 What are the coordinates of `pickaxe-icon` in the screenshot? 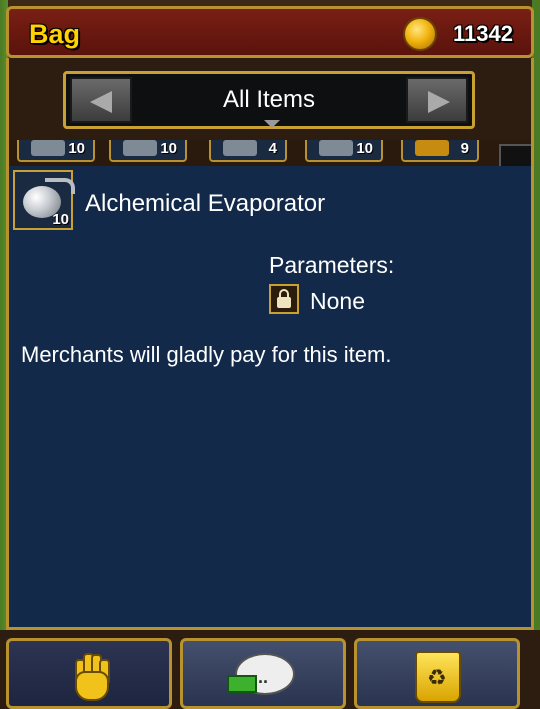 It's located at (432, 148).